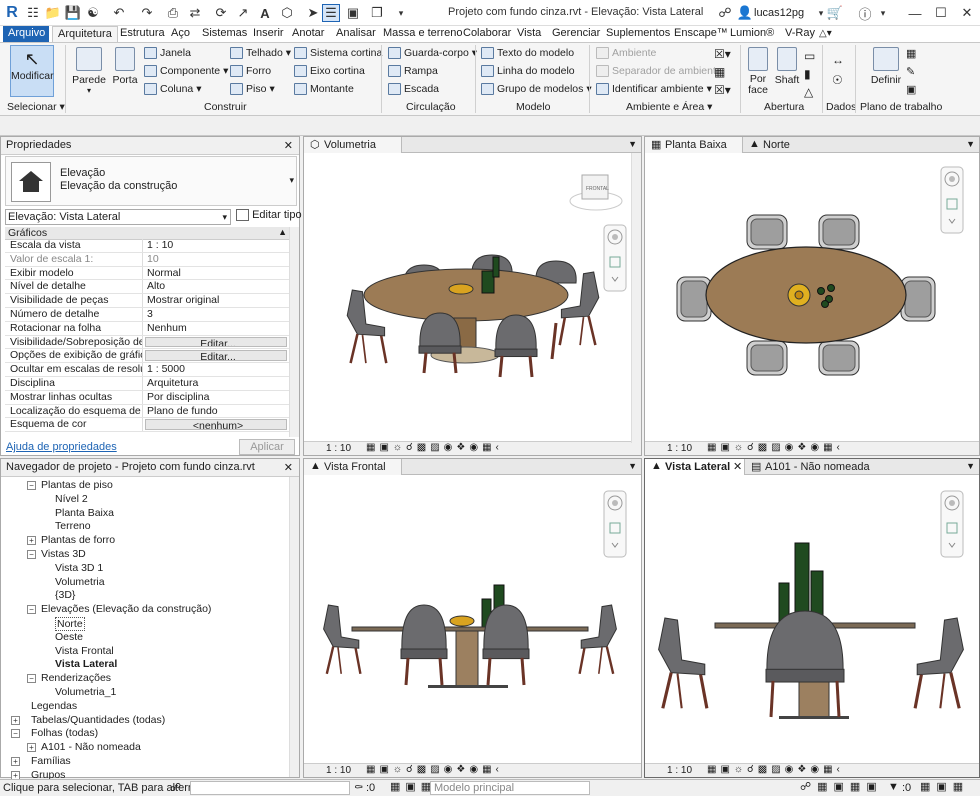  Describe the element at coordinates (147, 273) in the screenshot. I see `property-row: Exibir modelo Normal` at that location.